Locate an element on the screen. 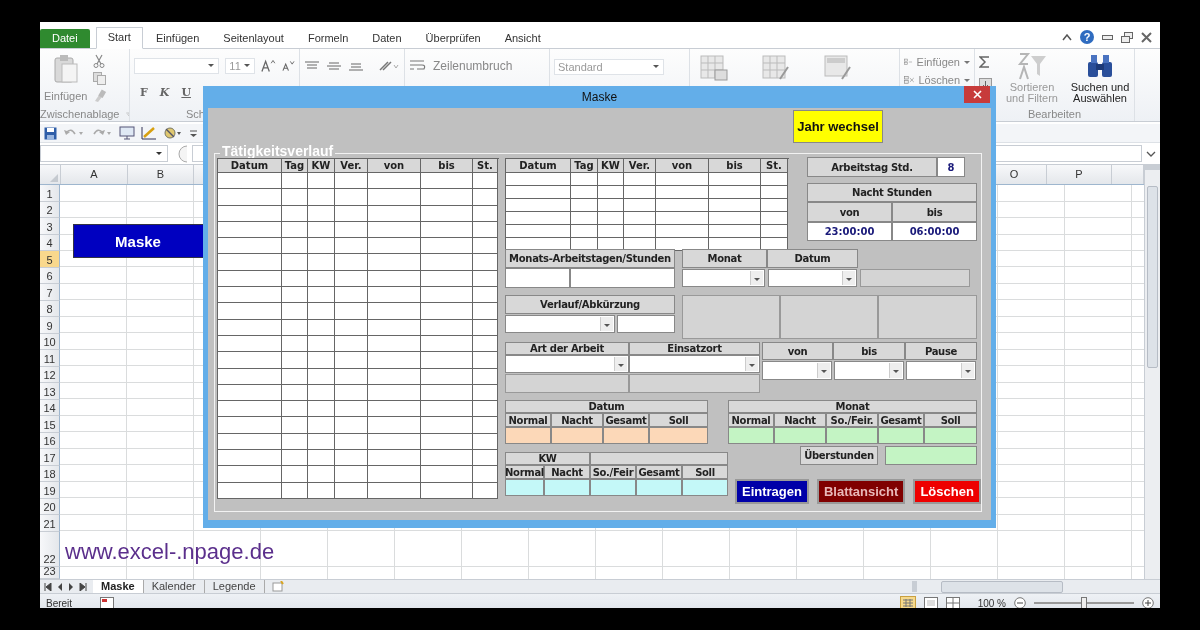 The width and height of the screenshot is (1200, 630). insert-cells-icon is located at coordinates (908, 62).